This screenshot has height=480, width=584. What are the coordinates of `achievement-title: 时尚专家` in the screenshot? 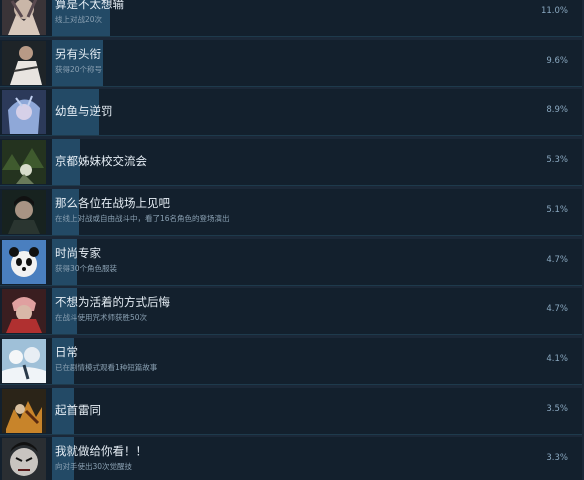 It's located at (78, 253).